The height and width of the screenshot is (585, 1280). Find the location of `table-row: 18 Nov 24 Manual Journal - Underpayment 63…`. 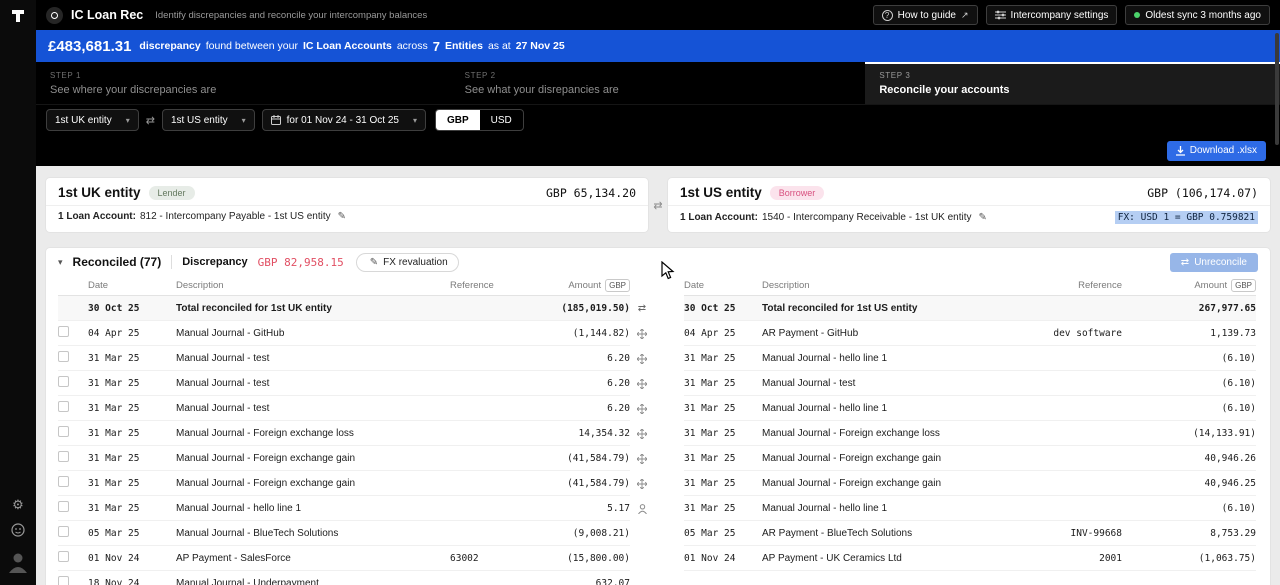

table-row: 18 Nov 24 Manual Journal - Underpayment 63… is located at coordinates (344, 578).